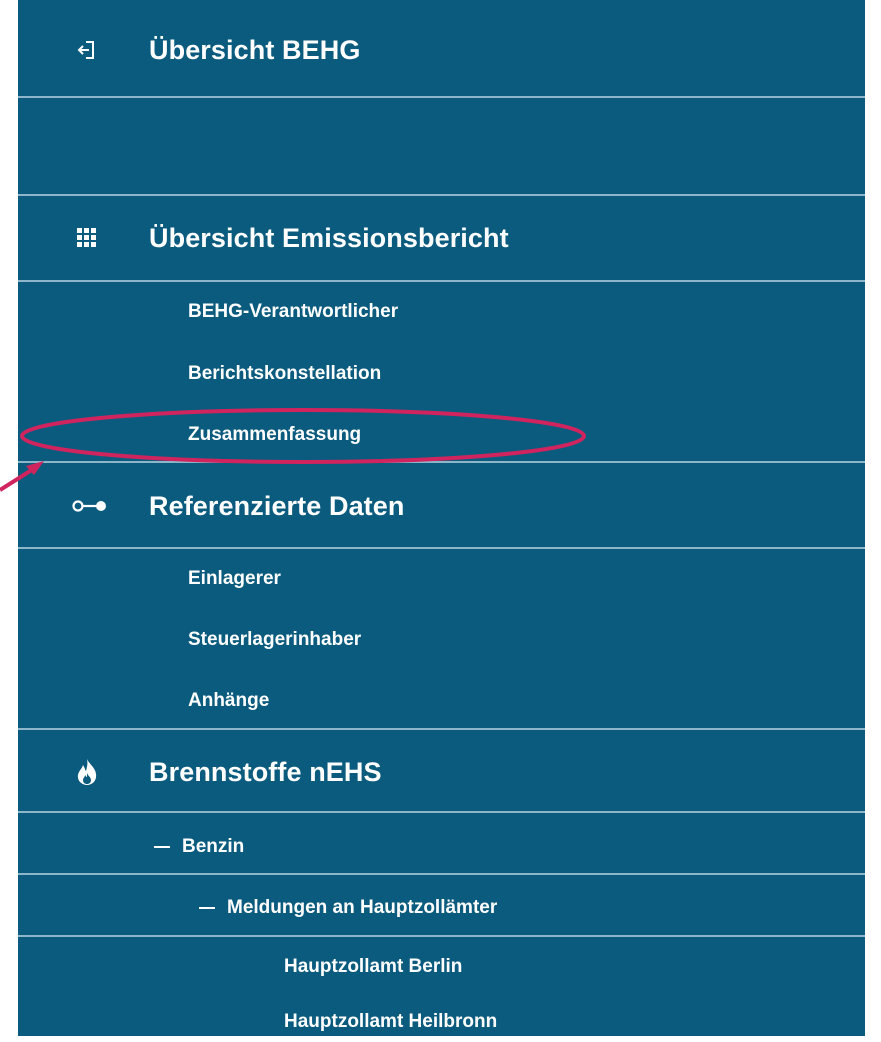 The image size is (881, 1042). What do you see at coordinates (234, 578) in the screenshot?
I see `nav-item-label: Einlagerer` at bounding box center [234, 578].